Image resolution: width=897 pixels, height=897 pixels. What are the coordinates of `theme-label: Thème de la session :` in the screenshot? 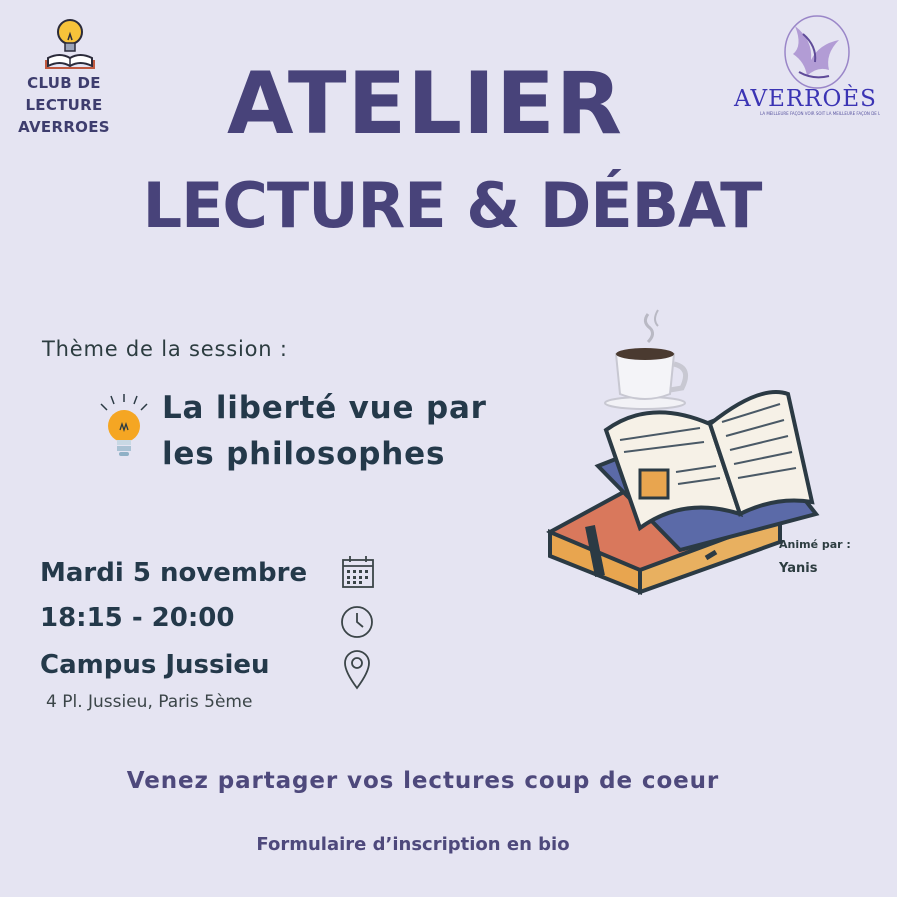 It's located at (165, 349).